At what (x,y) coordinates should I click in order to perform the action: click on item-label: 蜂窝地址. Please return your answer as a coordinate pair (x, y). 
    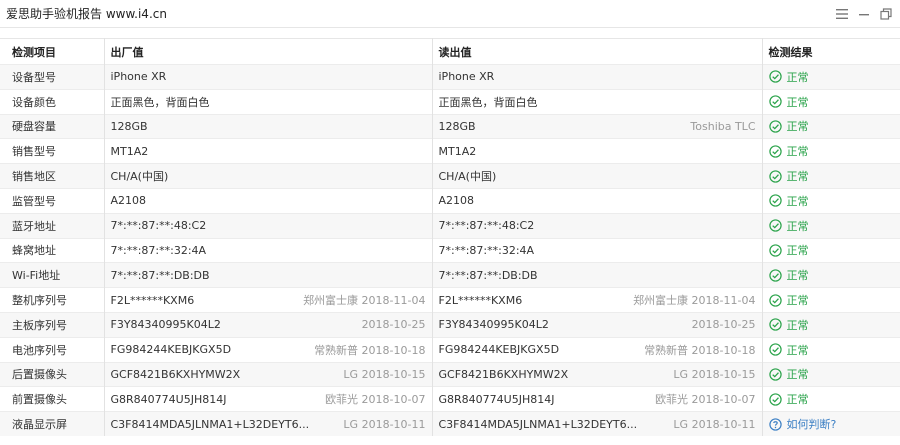
    Looking at the image, I should click on (34, 251).